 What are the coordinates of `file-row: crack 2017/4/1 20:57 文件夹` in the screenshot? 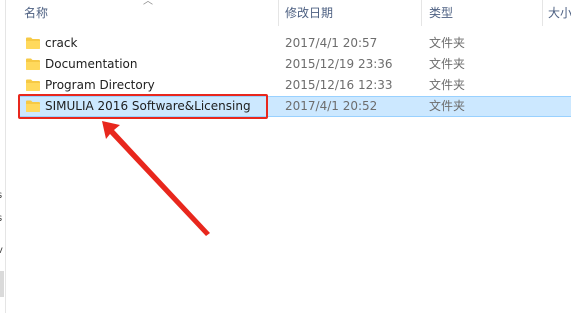 It's located at (295, 43).